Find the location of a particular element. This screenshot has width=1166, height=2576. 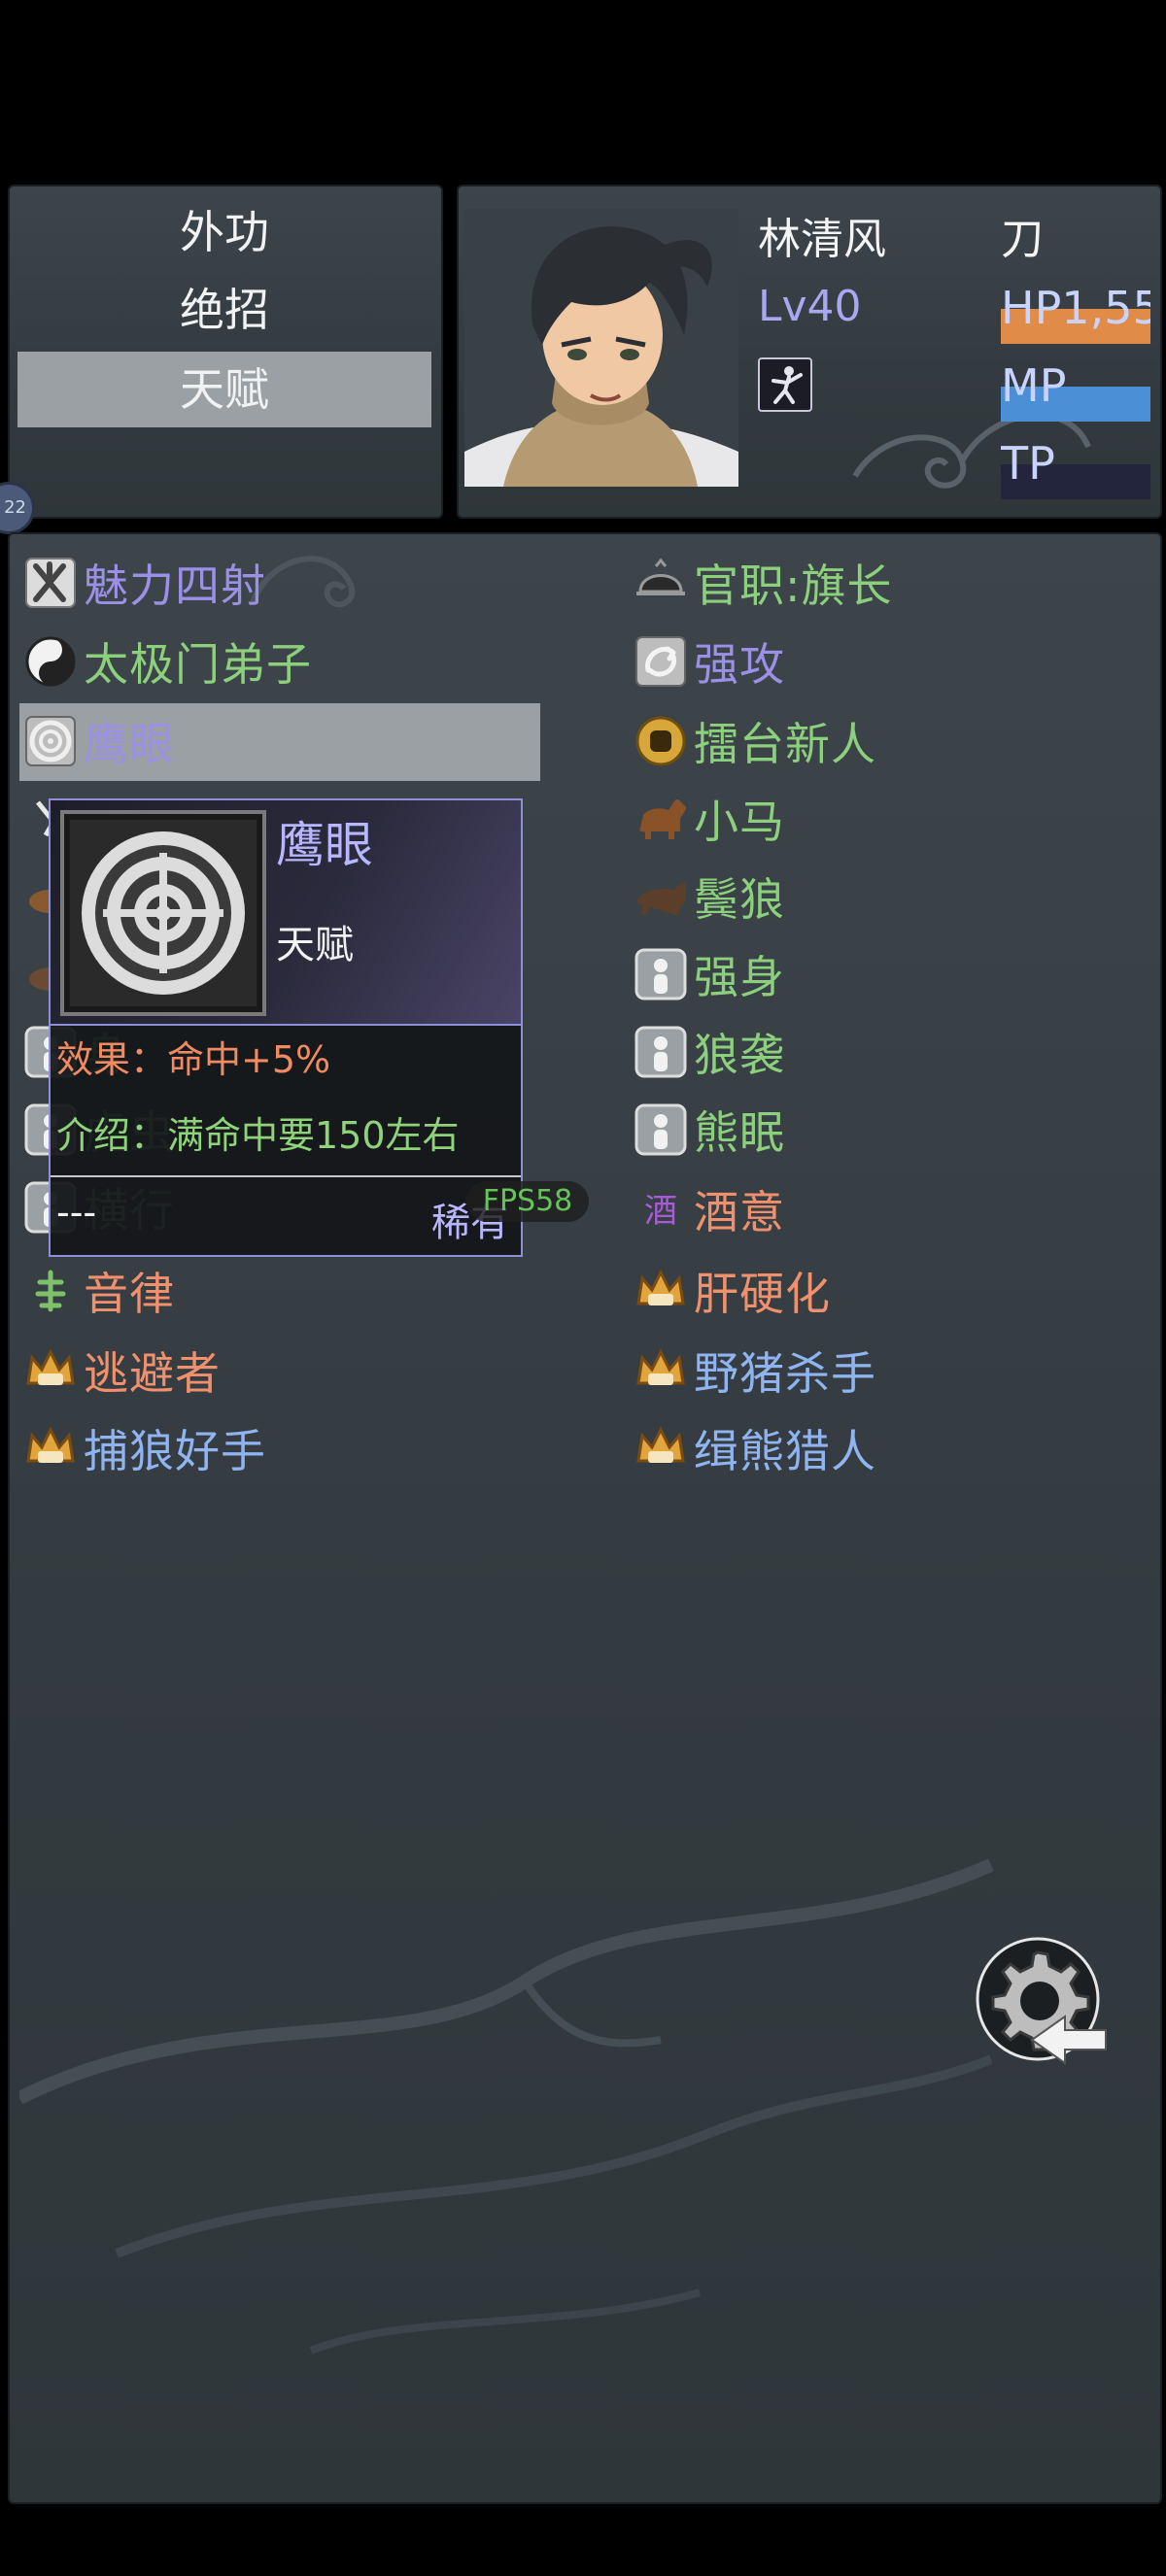

talent-left-2: 鹰眼 is located at coordinates (99, 741).